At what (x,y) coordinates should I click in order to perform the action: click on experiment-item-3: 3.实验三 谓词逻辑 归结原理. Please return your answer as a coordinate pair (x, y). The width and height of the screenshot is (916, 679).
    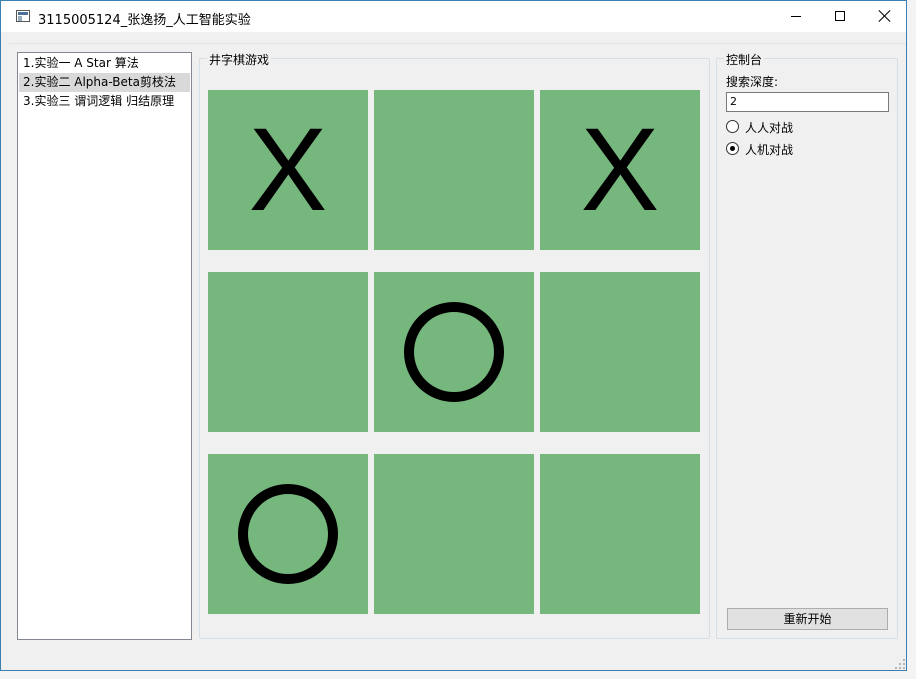
    Looking at the image, I should click on (104, 101).